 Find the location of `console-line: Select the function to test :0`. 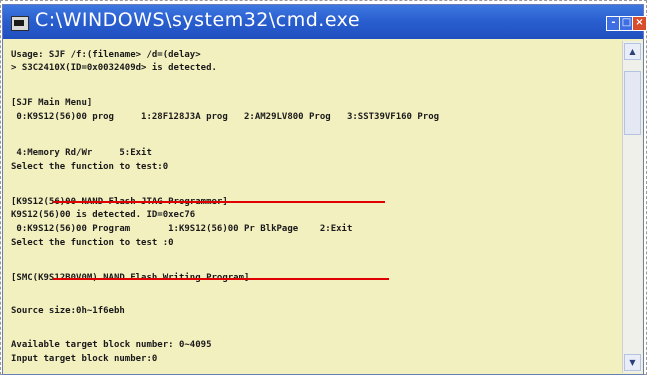

console-line: Select the function to test :0 is located at coordinates (92, 243).